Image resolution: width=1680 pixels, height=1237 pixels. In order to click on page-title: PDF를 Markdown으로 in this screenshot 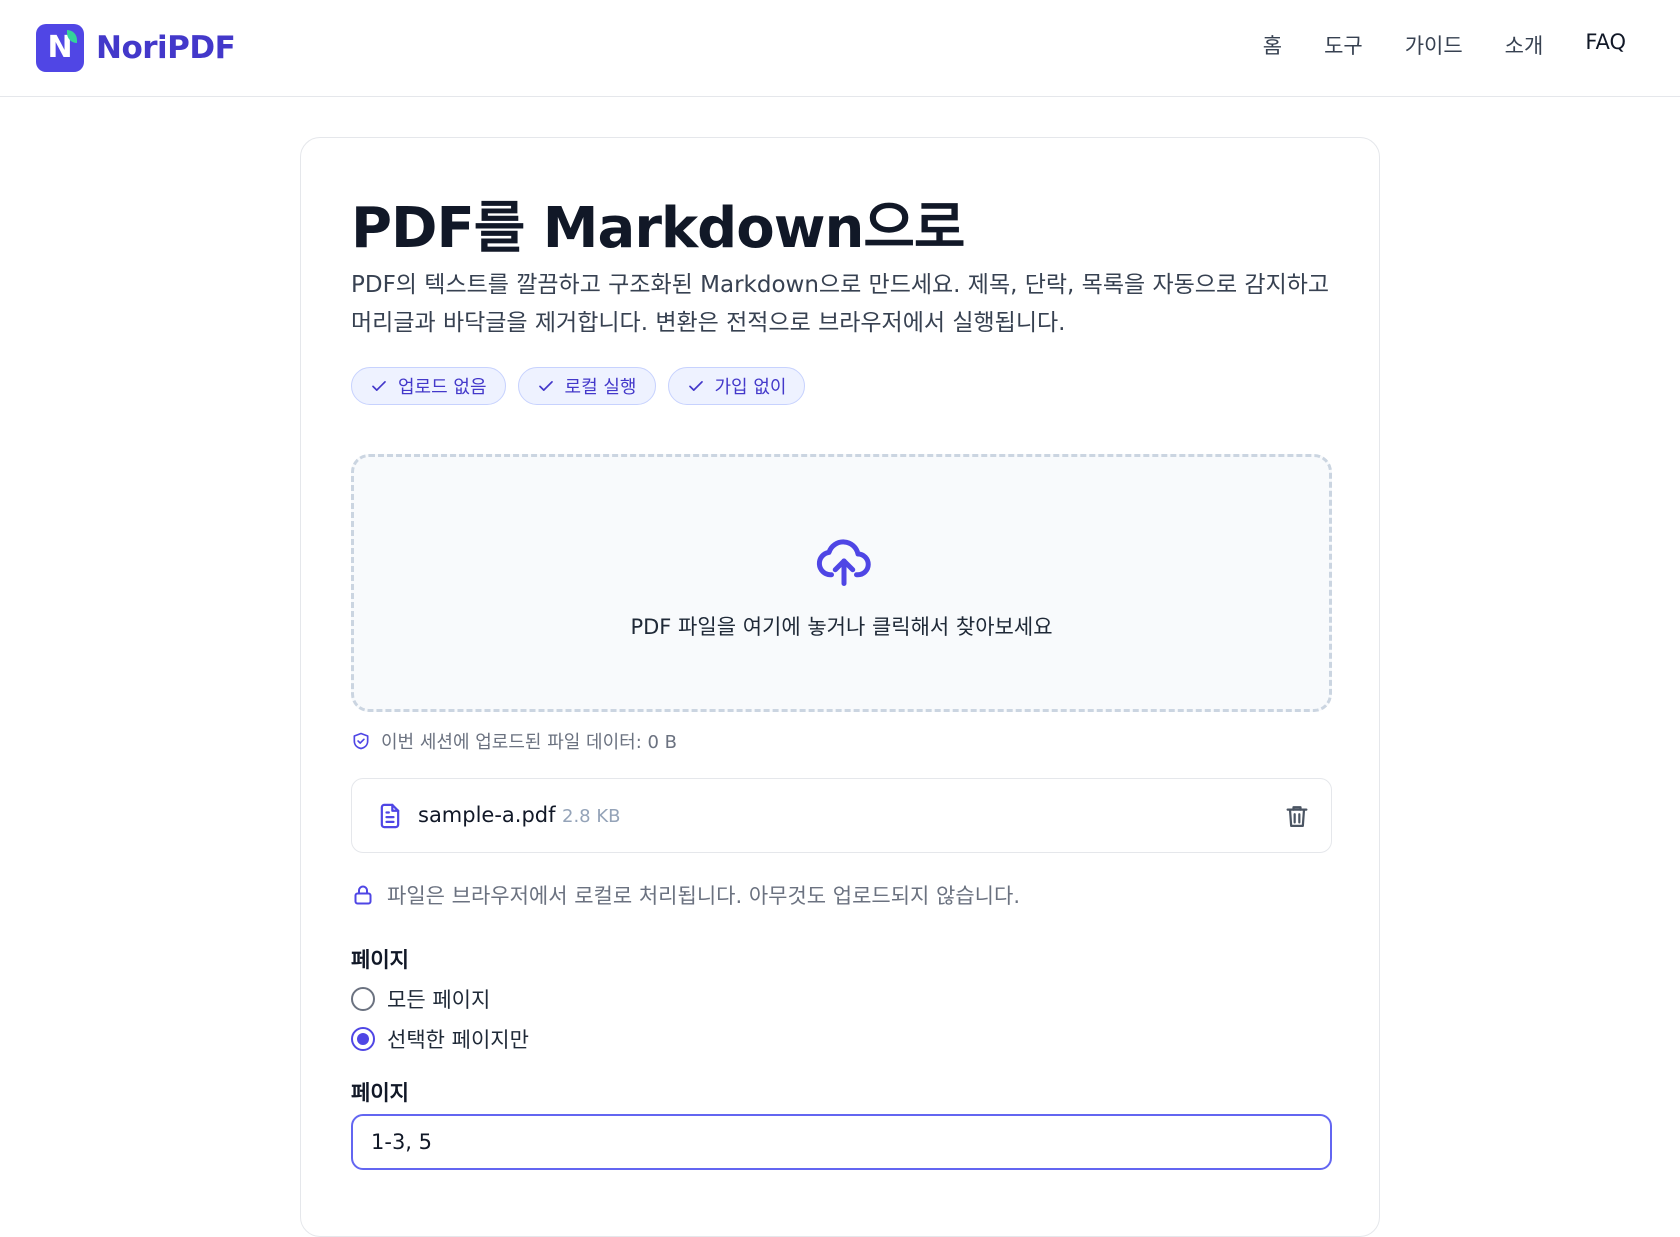, I will do `click(658, 228)`.